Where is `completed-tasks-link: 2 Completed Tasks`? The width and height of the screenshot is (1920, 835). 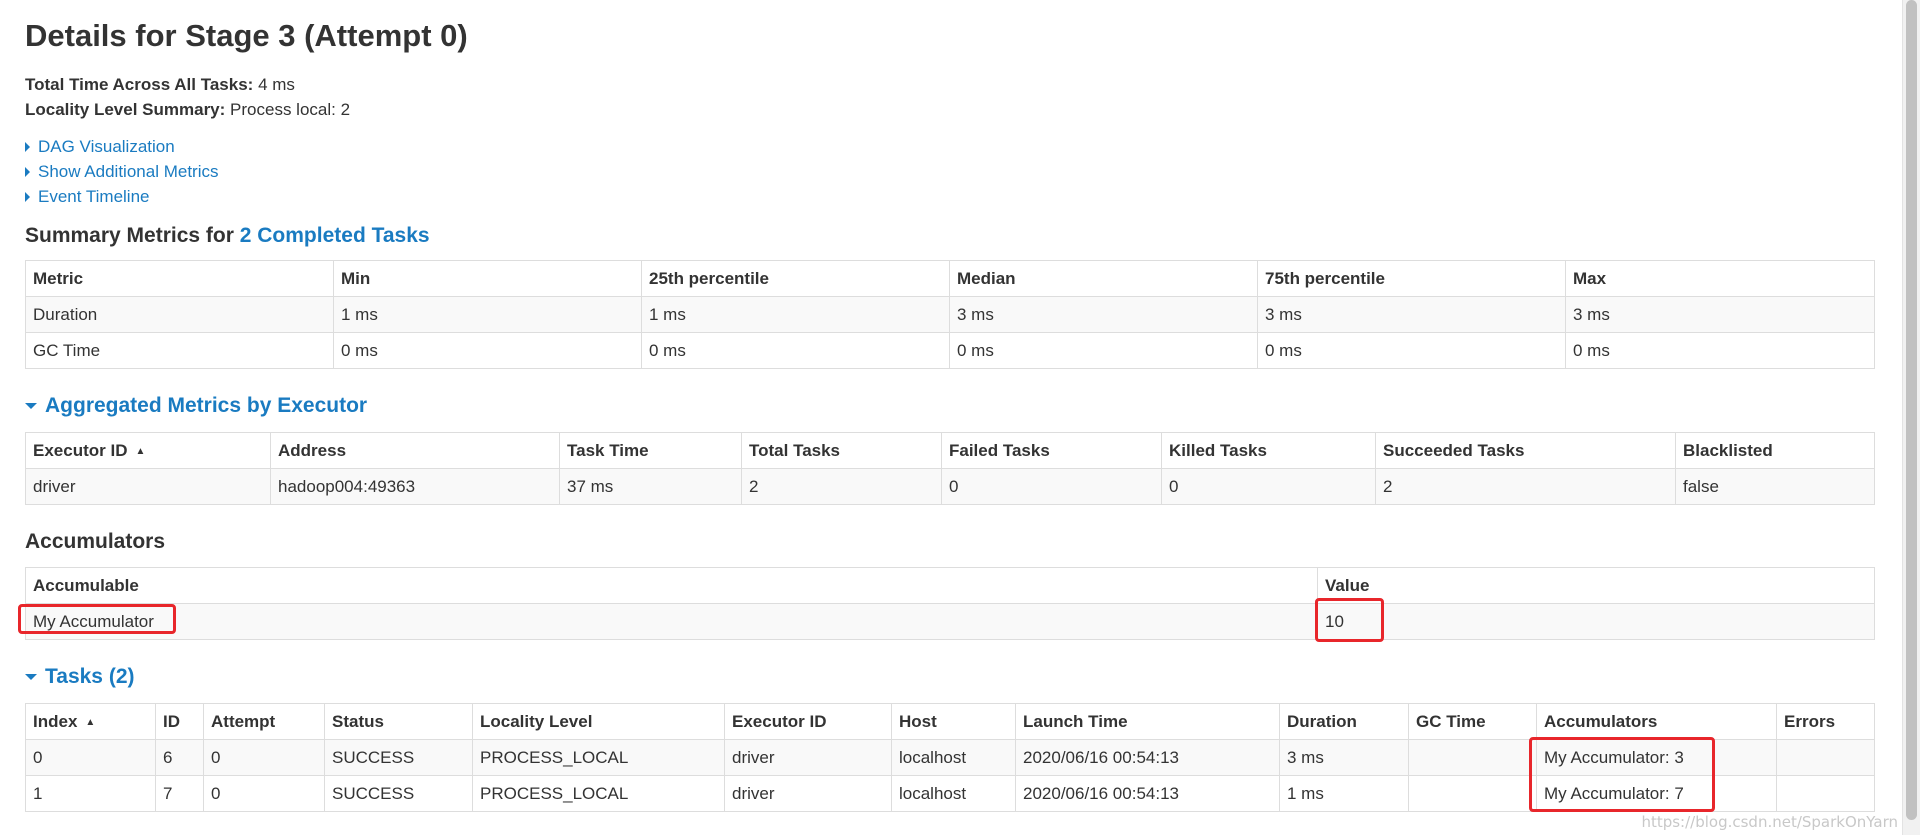 completed-tasks-link: 2 Completed Tasks is located at coordinates (335, 235).